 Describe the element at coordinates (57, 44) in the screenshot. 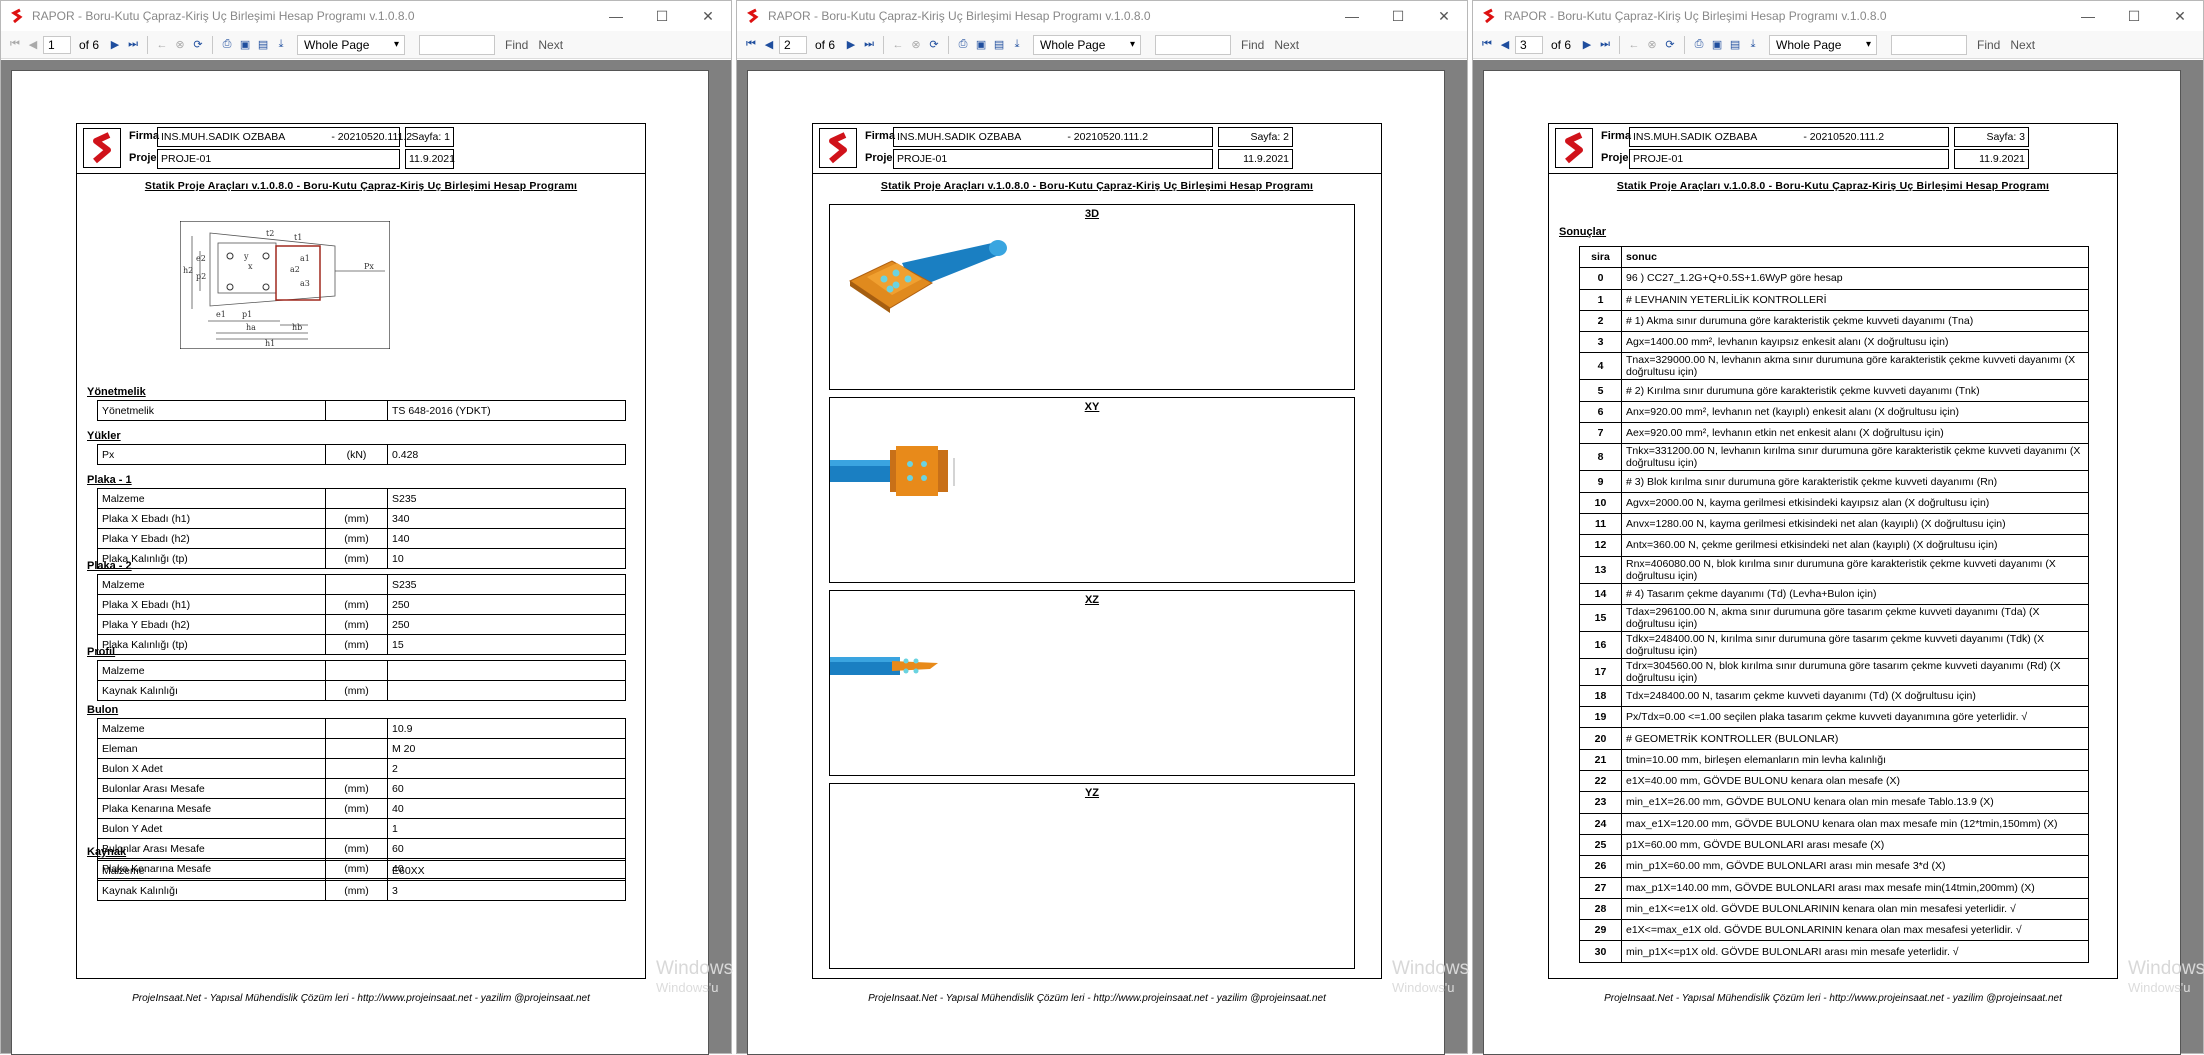

I see `page-number-input: 1` at that location.